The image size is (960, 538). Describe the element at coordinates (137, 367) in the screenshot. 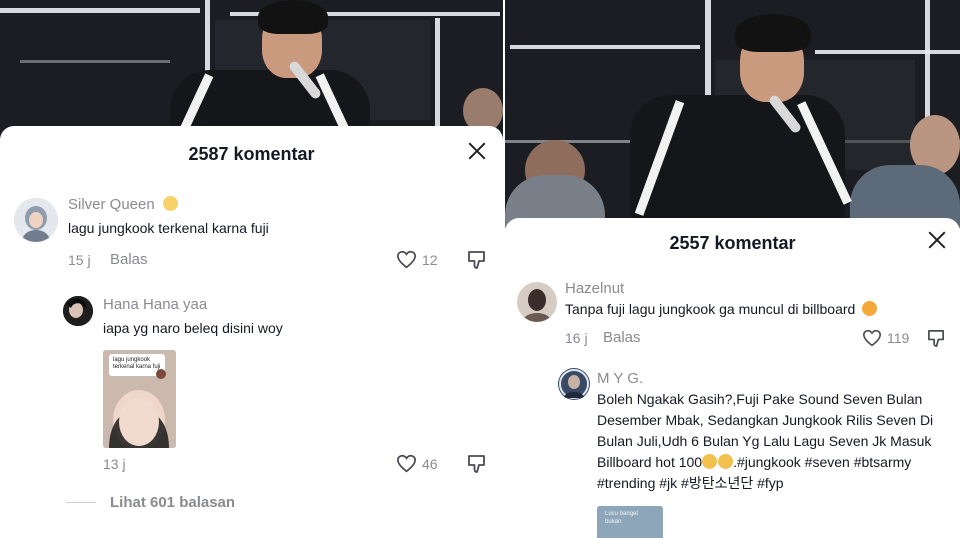

I see `sticker-caption: terkenal karna fuji` at that location.